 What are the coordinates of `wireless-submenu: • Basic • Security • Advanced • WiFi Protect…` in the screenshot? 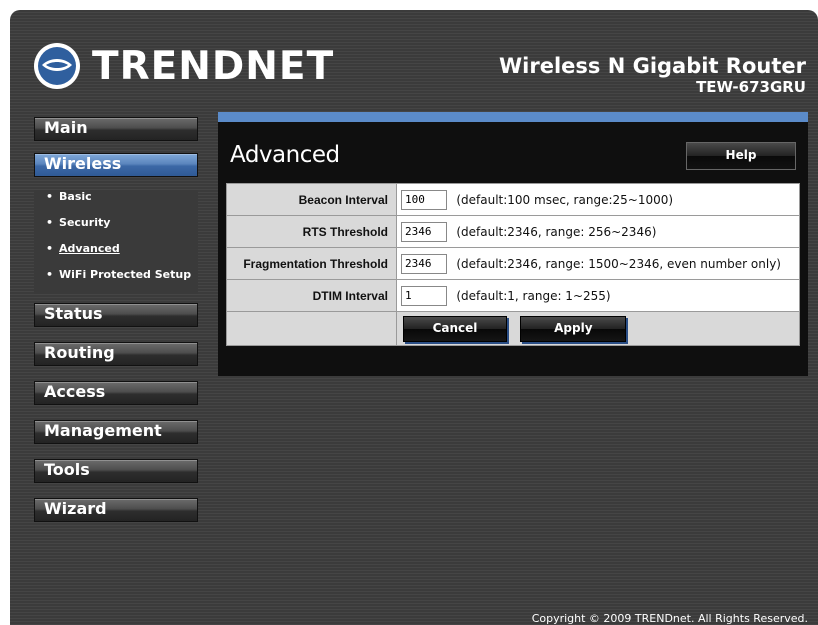 It's located at (116, 242).